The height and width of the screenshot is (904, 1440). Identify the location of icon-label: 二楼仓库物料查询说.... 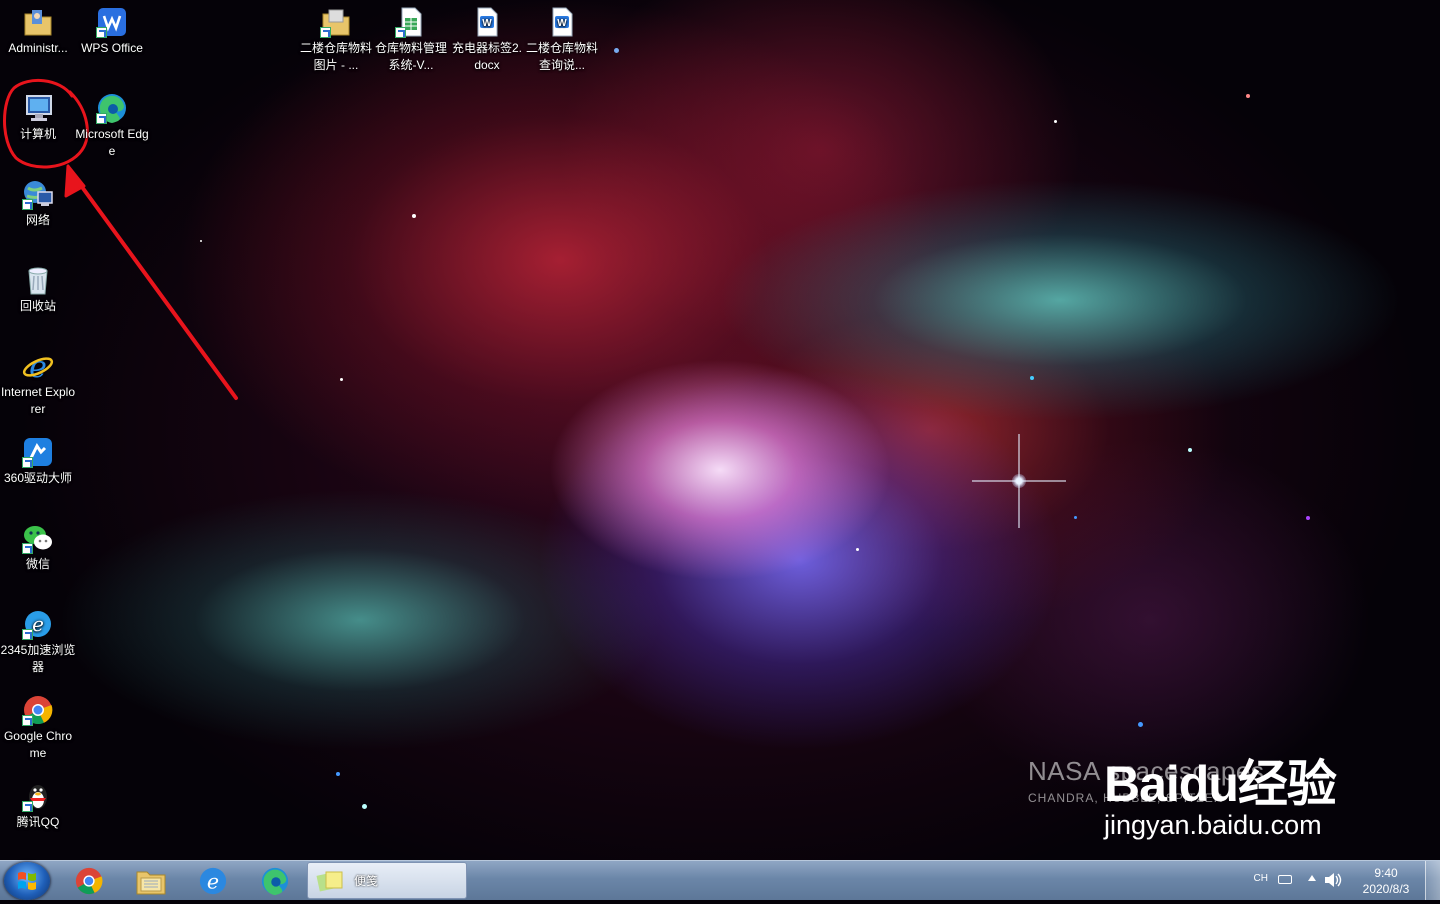
(561, 56).